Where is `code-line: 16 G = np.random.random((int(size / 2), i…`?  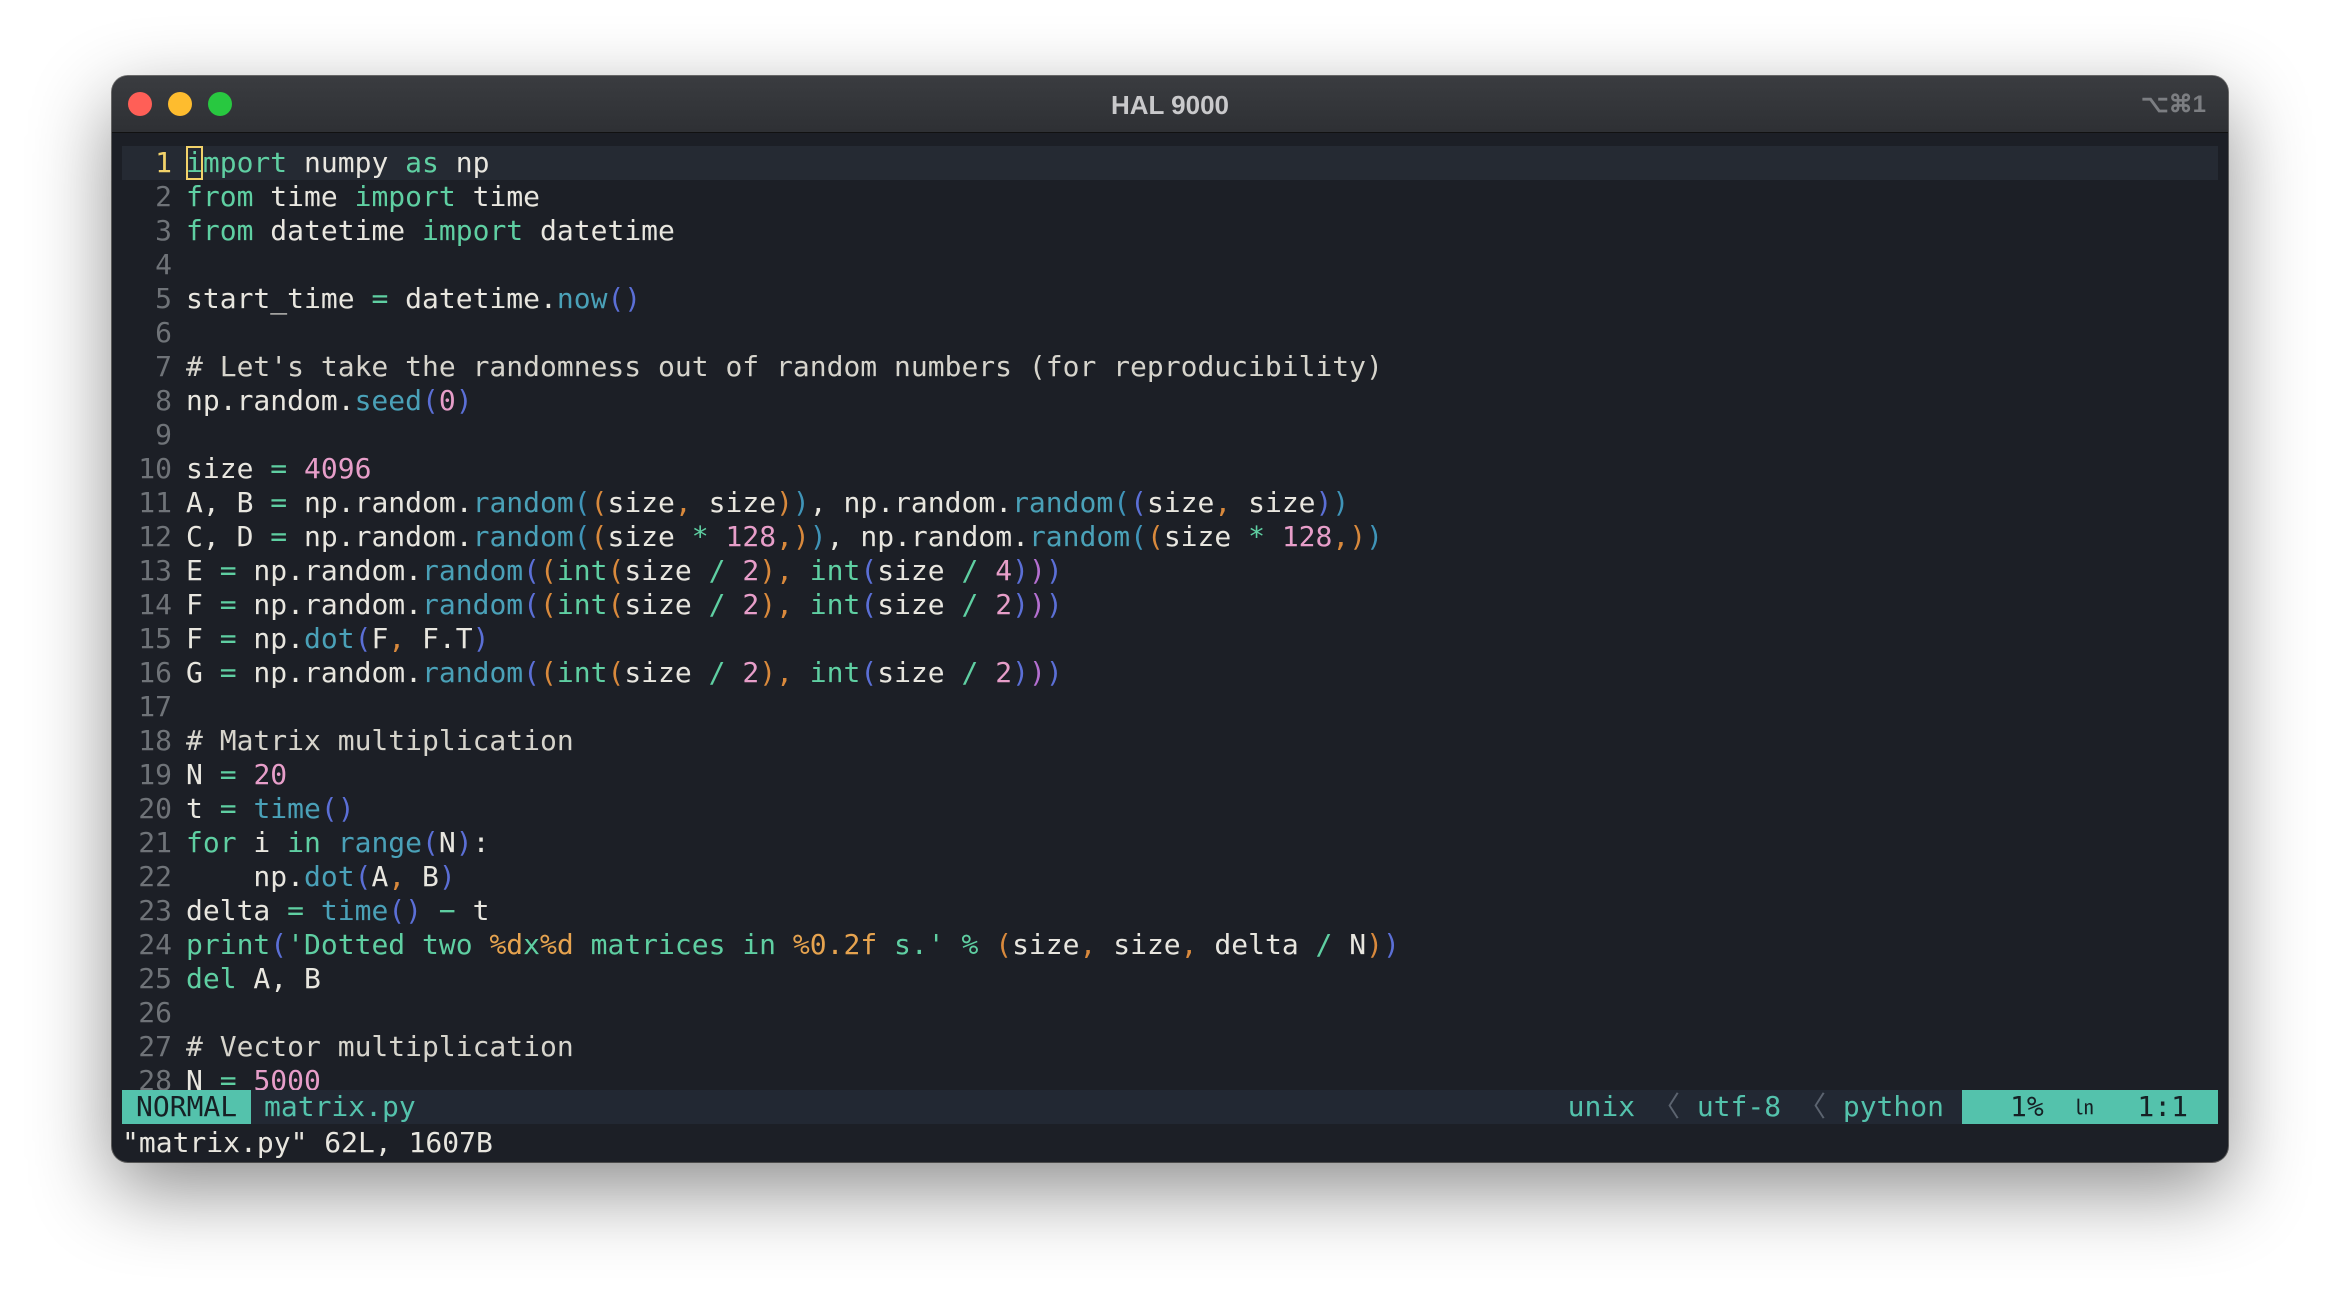
code-line: 16 G = np.random.random((int(size / 2), i… is located at coordinates (1170, 673).